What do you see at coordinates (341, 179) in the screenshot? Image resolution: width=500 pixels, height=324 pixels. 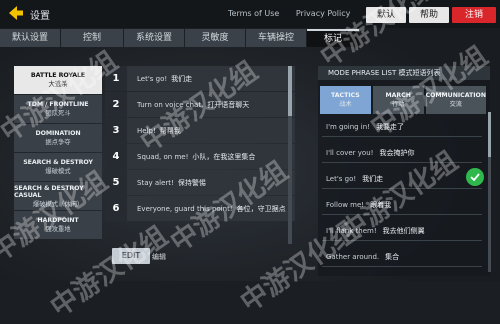 I see `phrase-option-en: Let's go!` at bounding box center [341, 179].